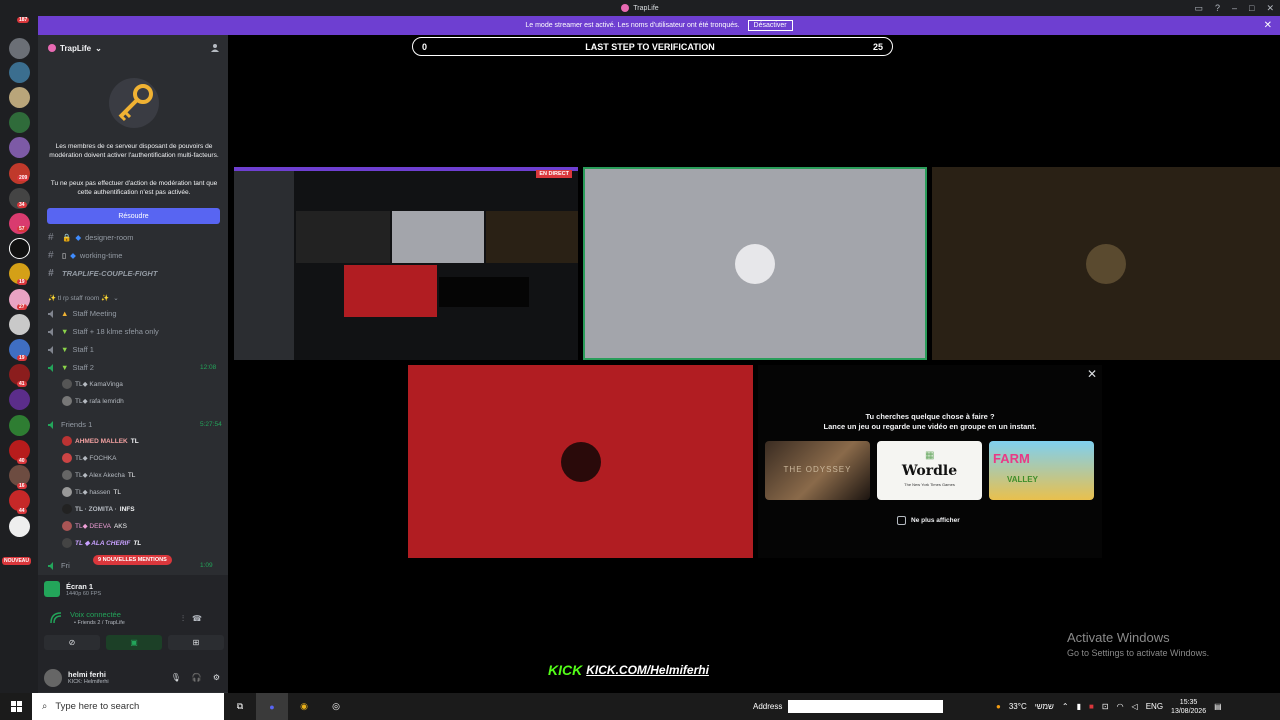 This screenshot has width=1280, height=720. Describe the element at coordinates (98, 475) in the screenshot. I see `voice-user: TL◆ Alex Akecha TL` at that location.